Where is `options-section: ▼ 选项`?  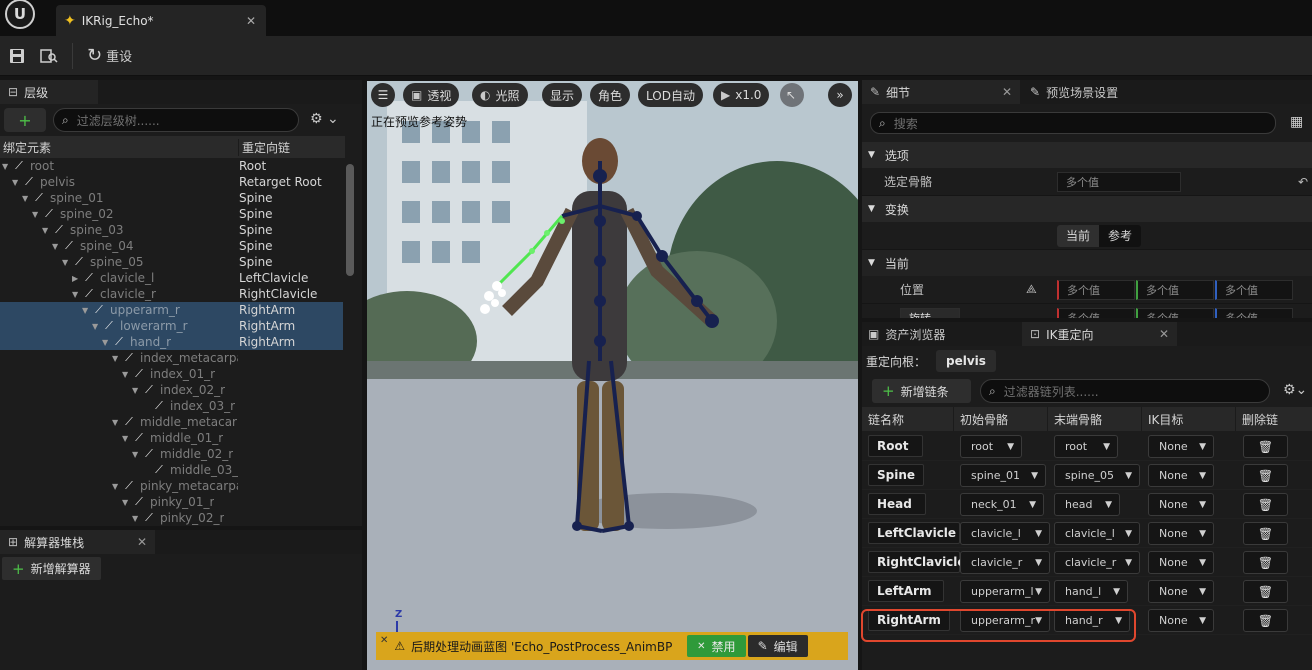
options-section: ▼ 选项 is located at coordinates (1087, 155).